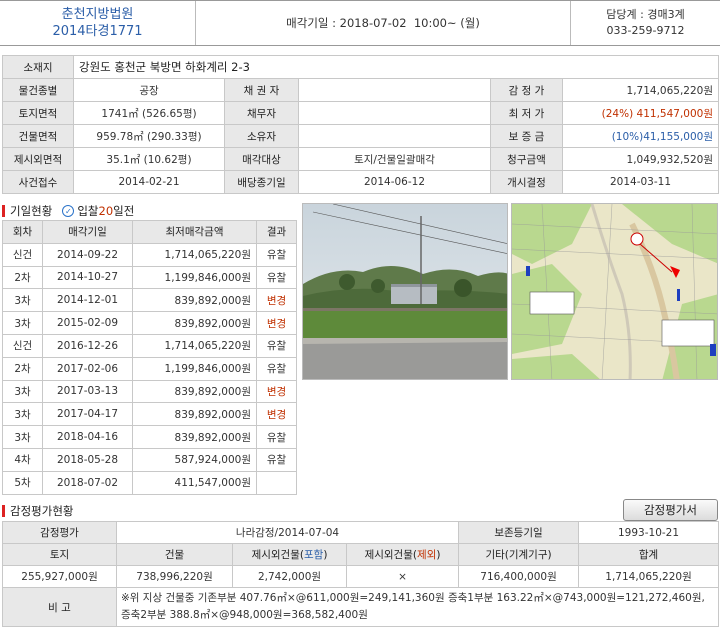  I want to click on court-box: 춘천지방법원 2014타경1771, so click(98, 23).